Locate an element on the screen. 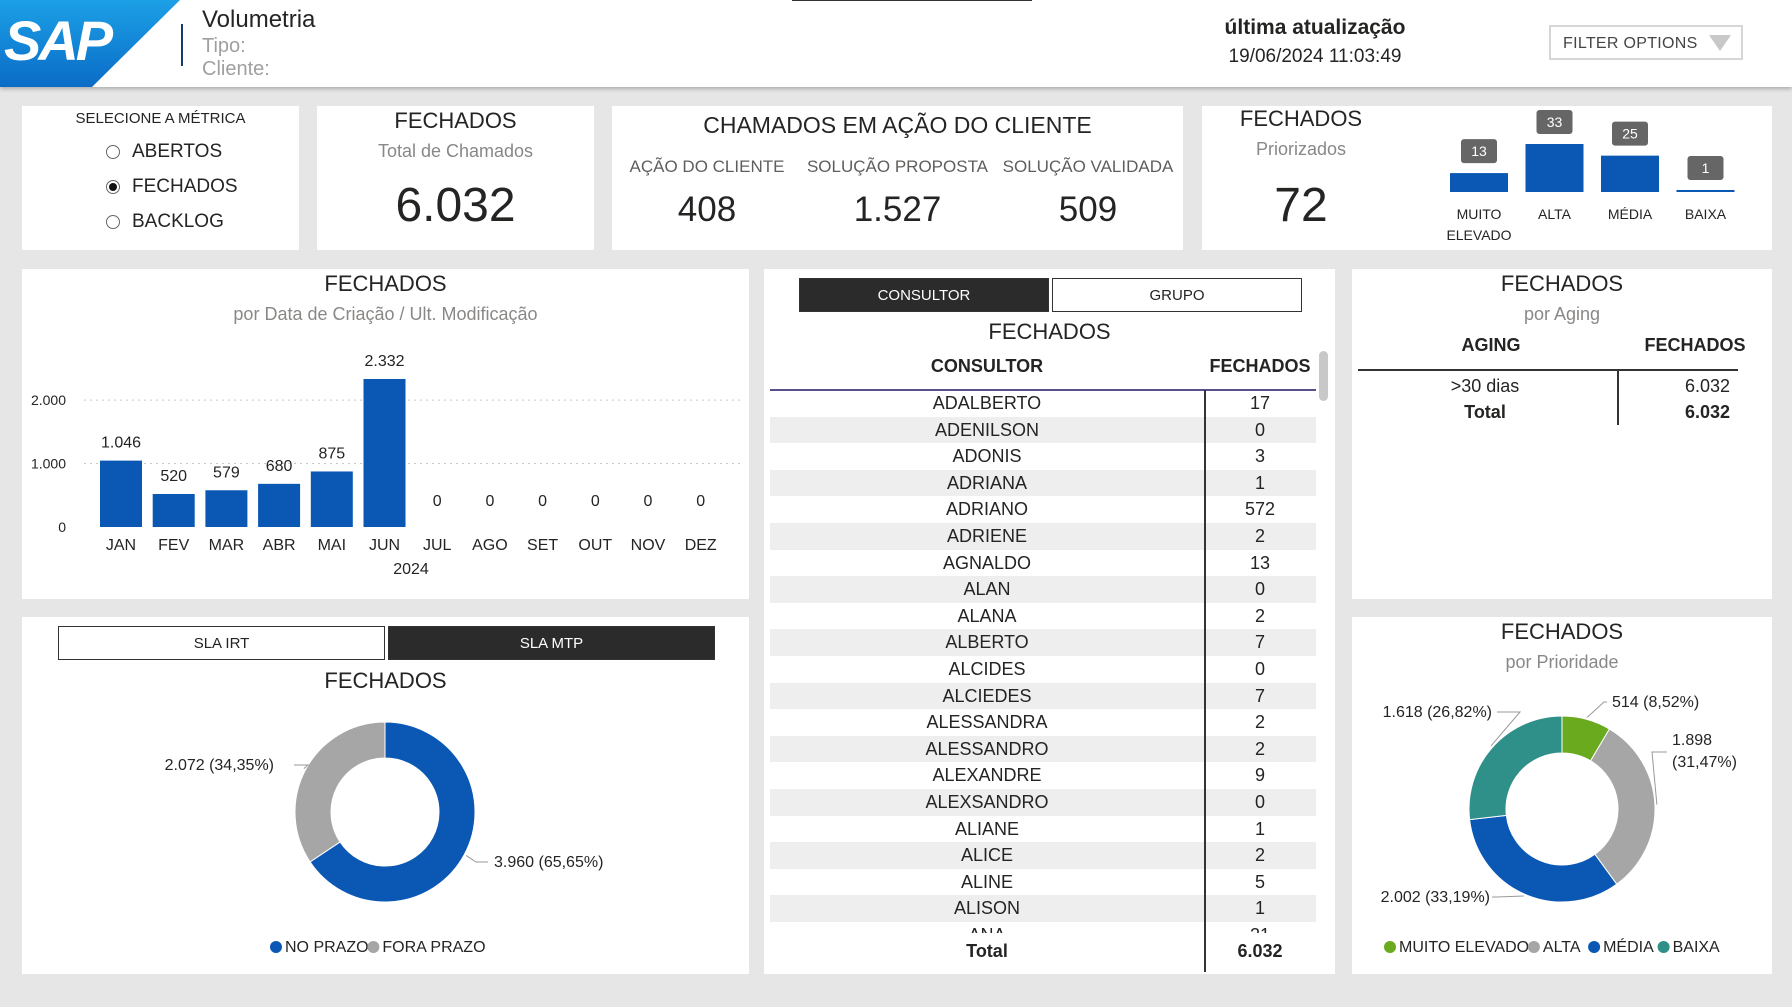  aging-col-header-aging: AGING is located at coordinates (1491, 345).